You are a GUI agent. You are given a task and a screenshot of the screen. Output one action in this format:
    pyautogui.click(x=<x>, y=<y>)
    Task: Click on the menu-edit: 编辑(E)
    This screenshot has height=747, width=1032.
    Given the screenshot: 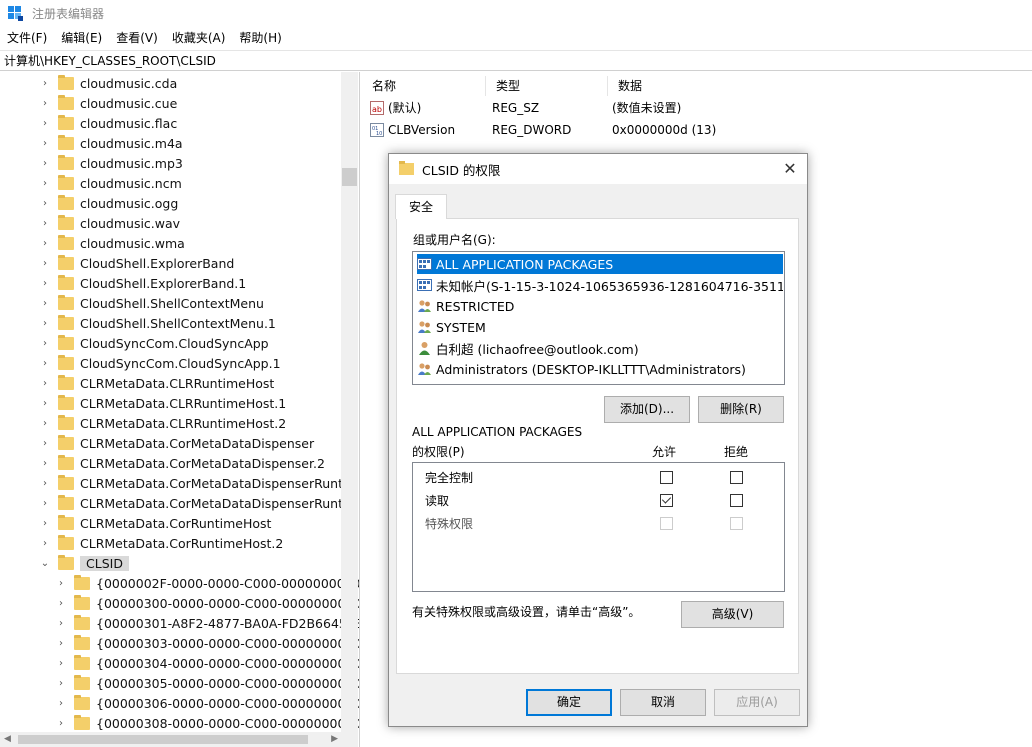 What is the action you would take?
    pyautogui.click(x=81, y=38)
    